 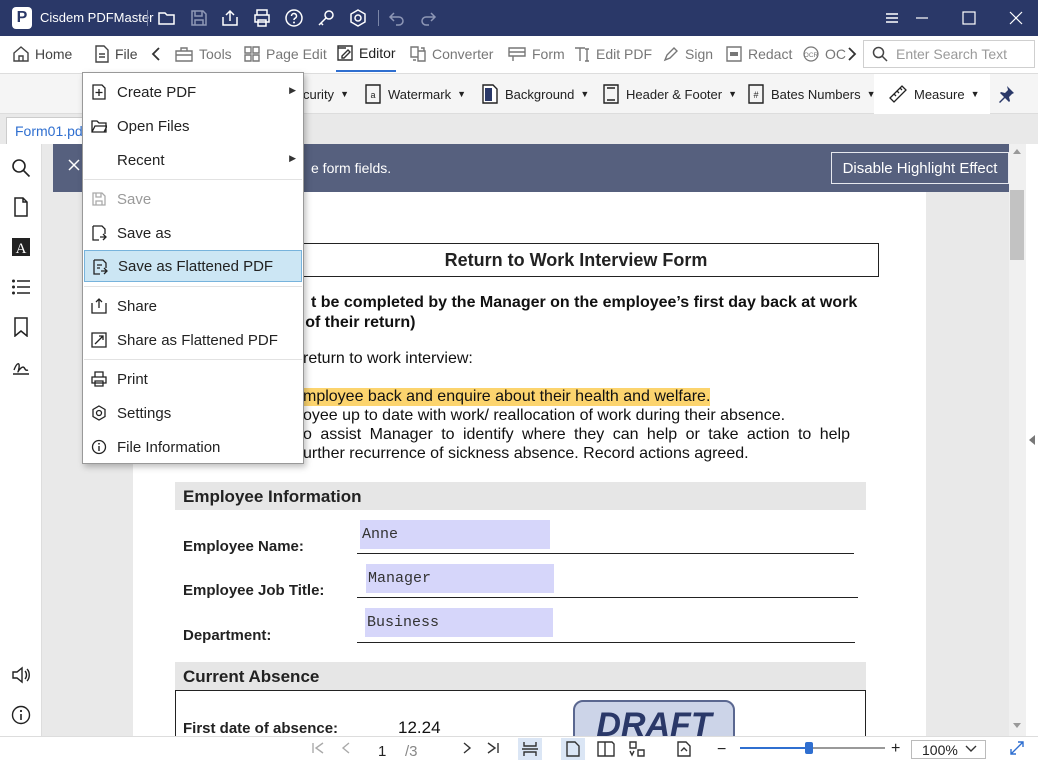 What do you see at coordinates (21, 207) in the screenshot?
I see `pages-icon` at bounding box center [21, 207].